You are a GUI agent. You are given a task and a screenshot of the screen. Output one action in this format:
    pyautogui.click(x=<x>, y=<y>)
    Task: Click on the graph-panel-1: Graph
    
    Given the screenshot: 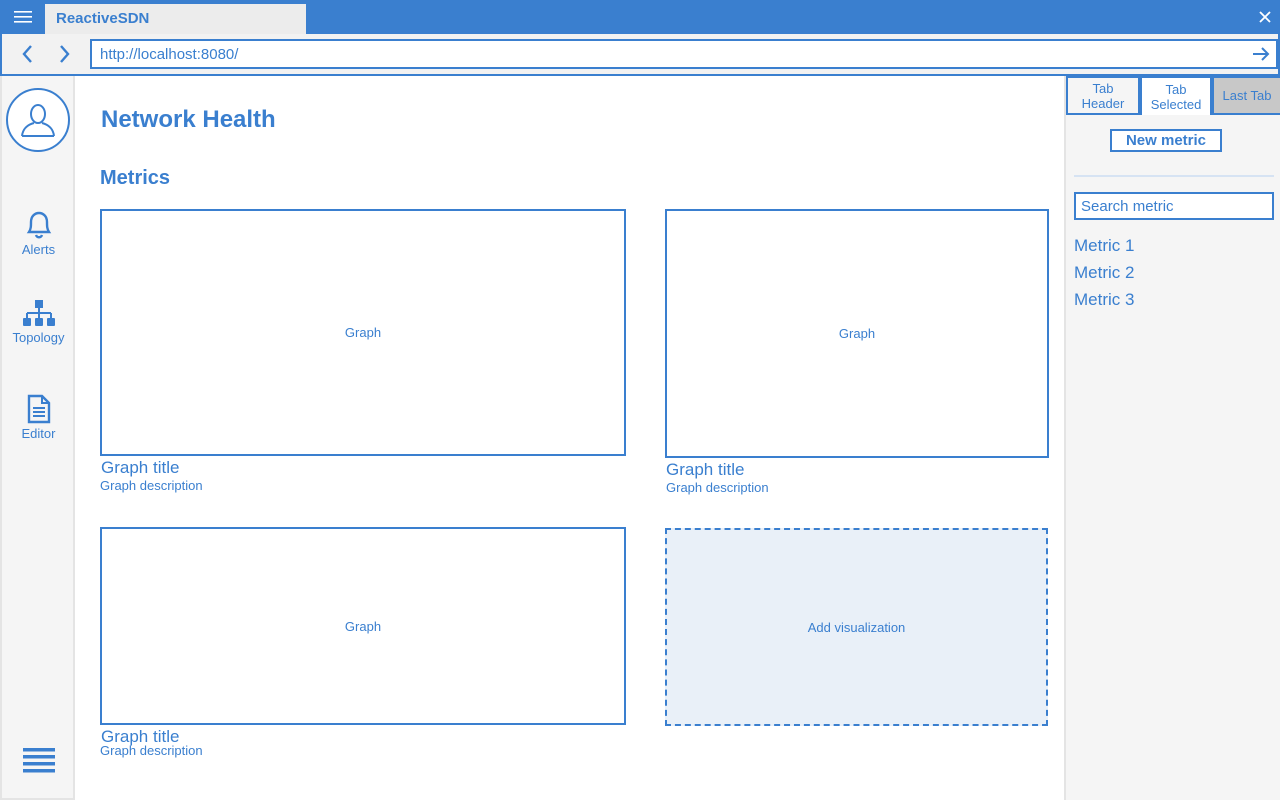 What is the action you would take?
    pyautogui.click(x=363, y=332)
    